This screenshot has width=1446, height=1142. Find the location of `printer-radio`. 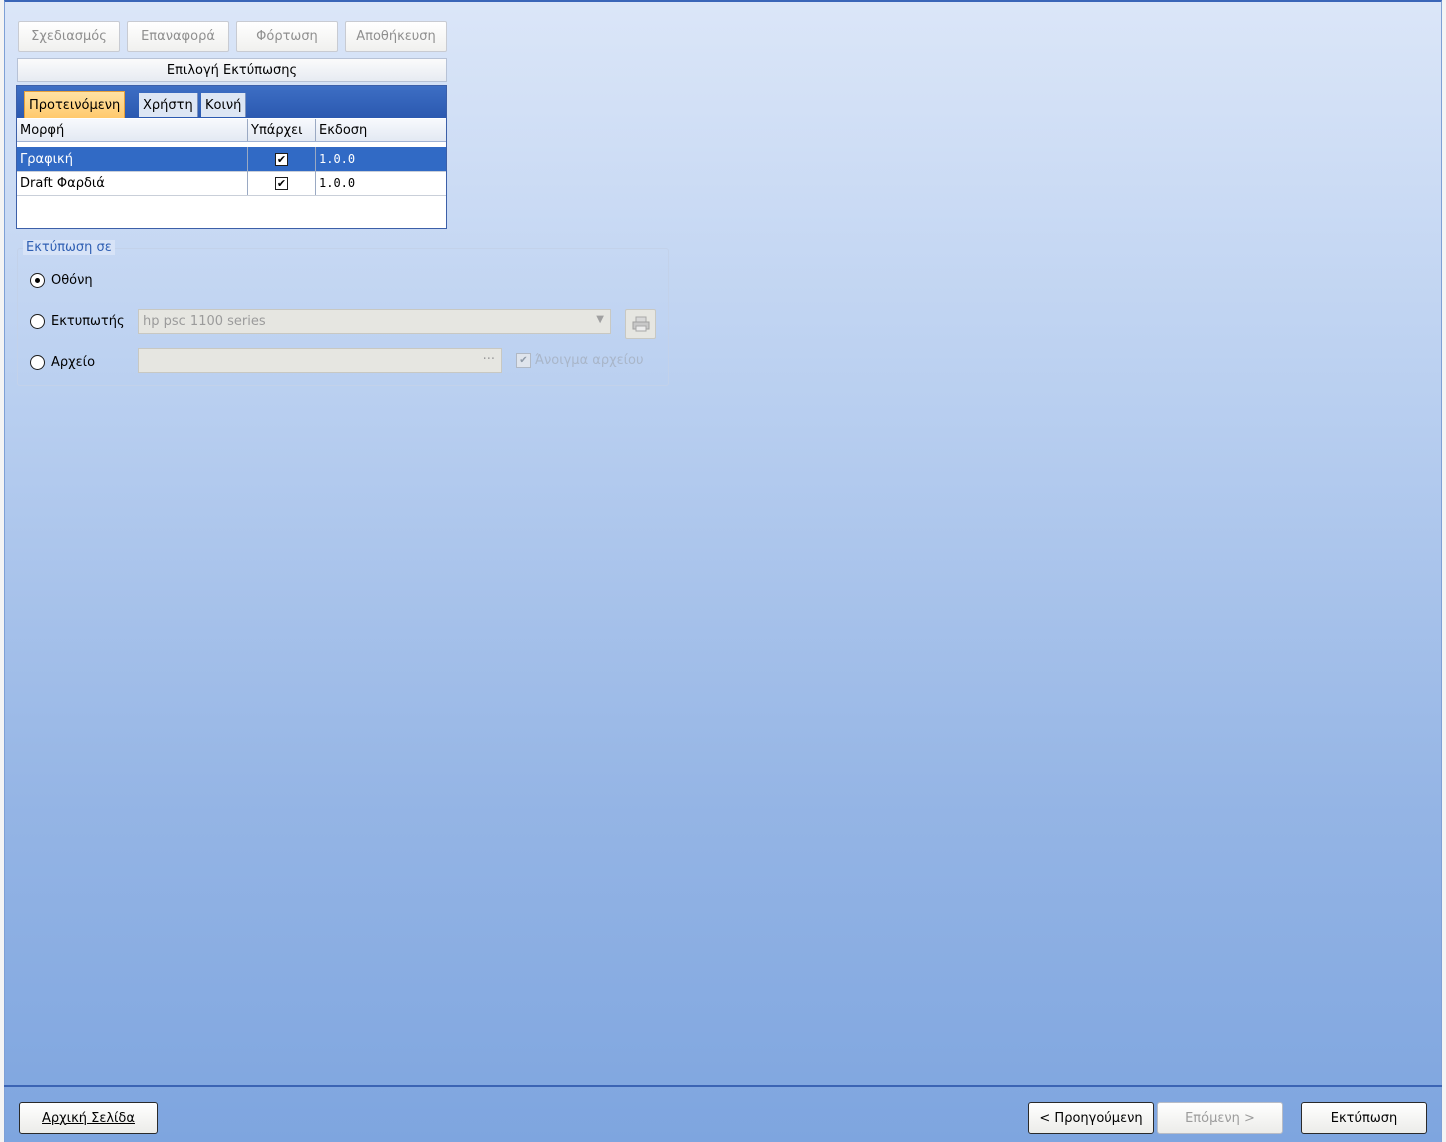

printer-radio is located at coordinates (37, 321).